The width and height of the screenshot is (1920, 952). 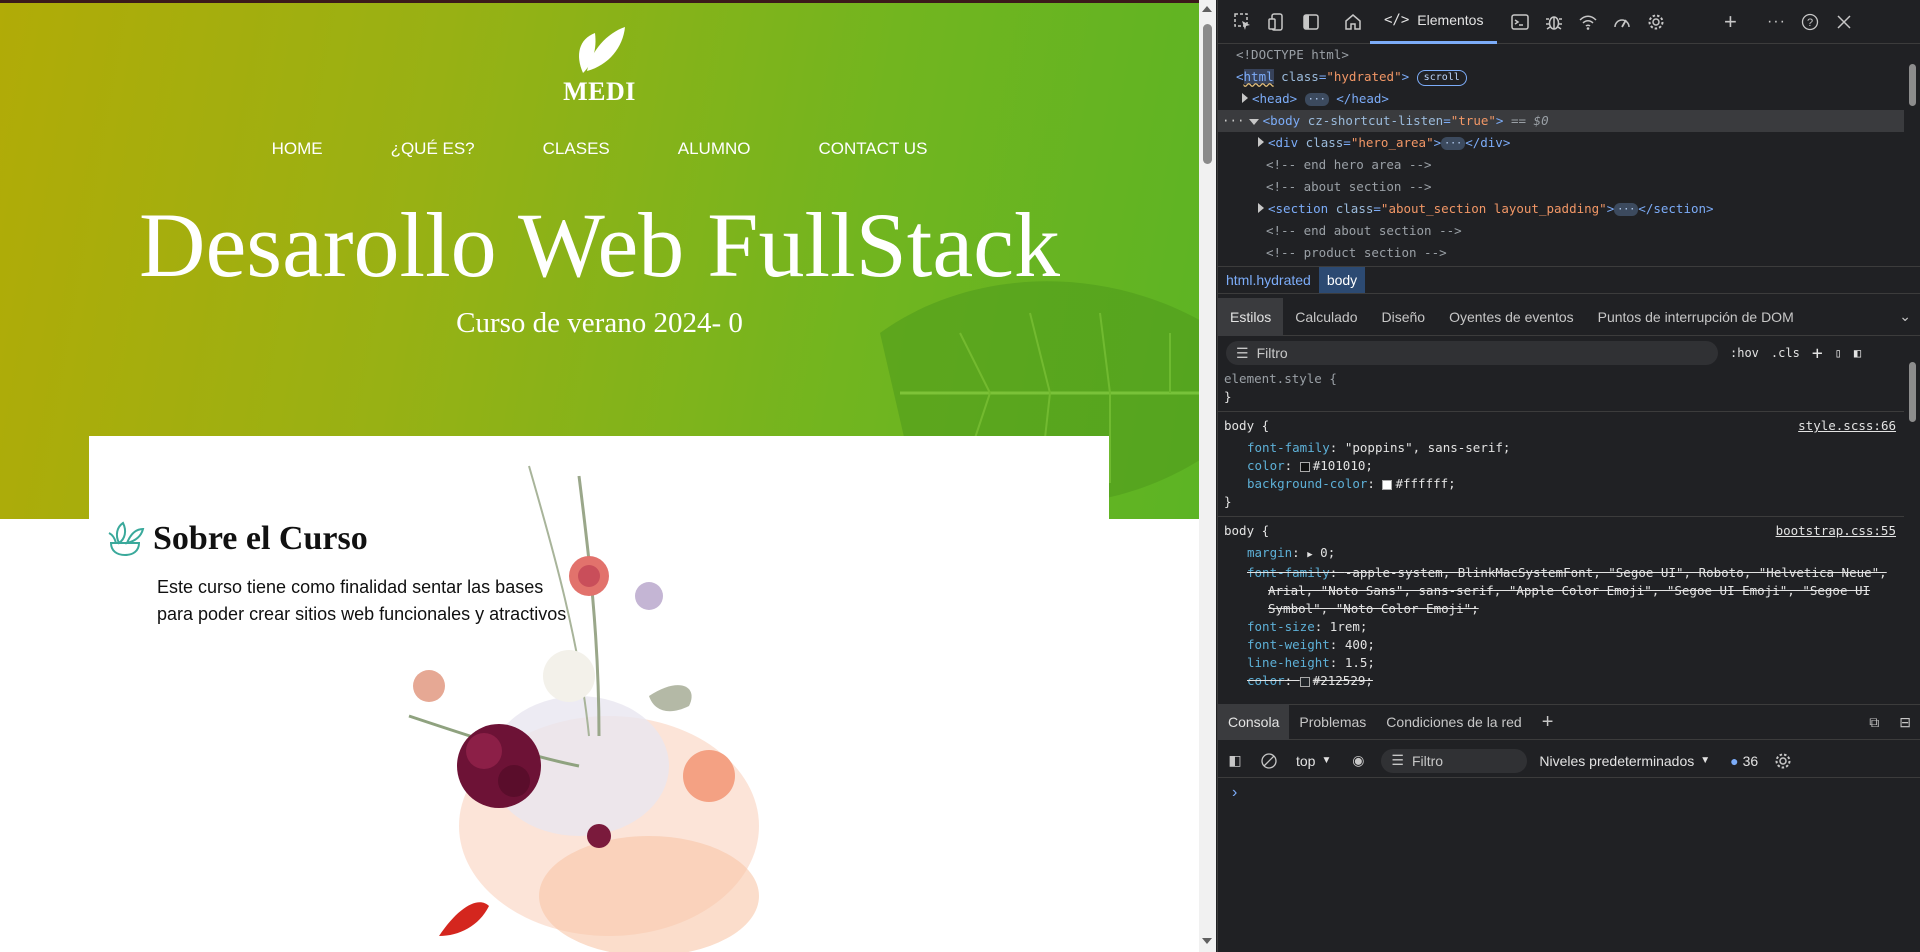 I want to click on scroll-up-arrow-icon, so click(x=1207, y=9).